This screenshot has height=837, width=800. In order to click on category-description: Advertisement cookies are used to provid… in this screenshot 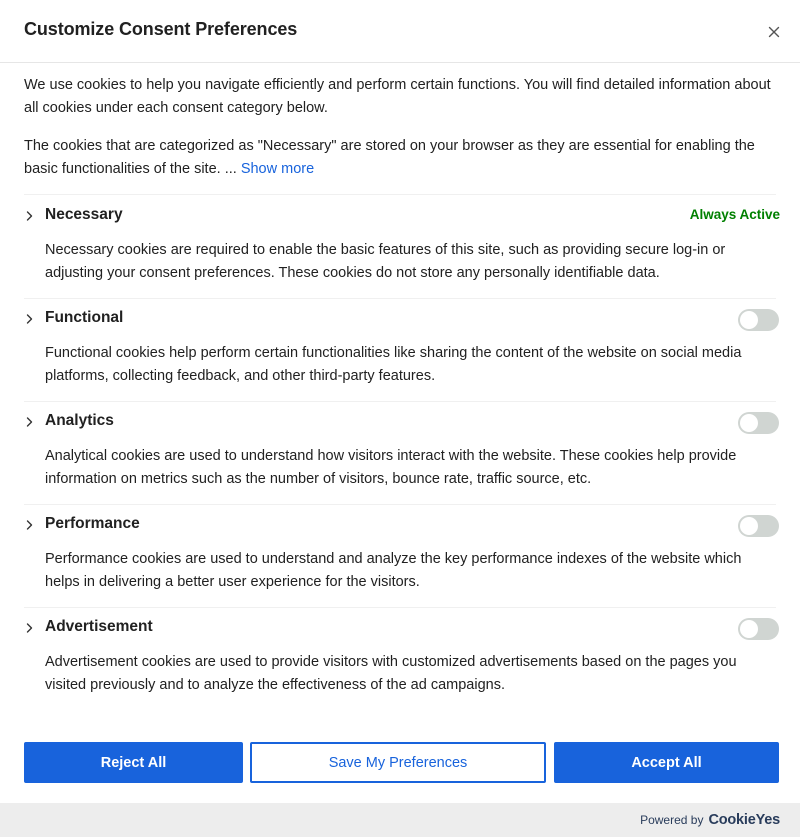, I will do `click(391, 673)`.